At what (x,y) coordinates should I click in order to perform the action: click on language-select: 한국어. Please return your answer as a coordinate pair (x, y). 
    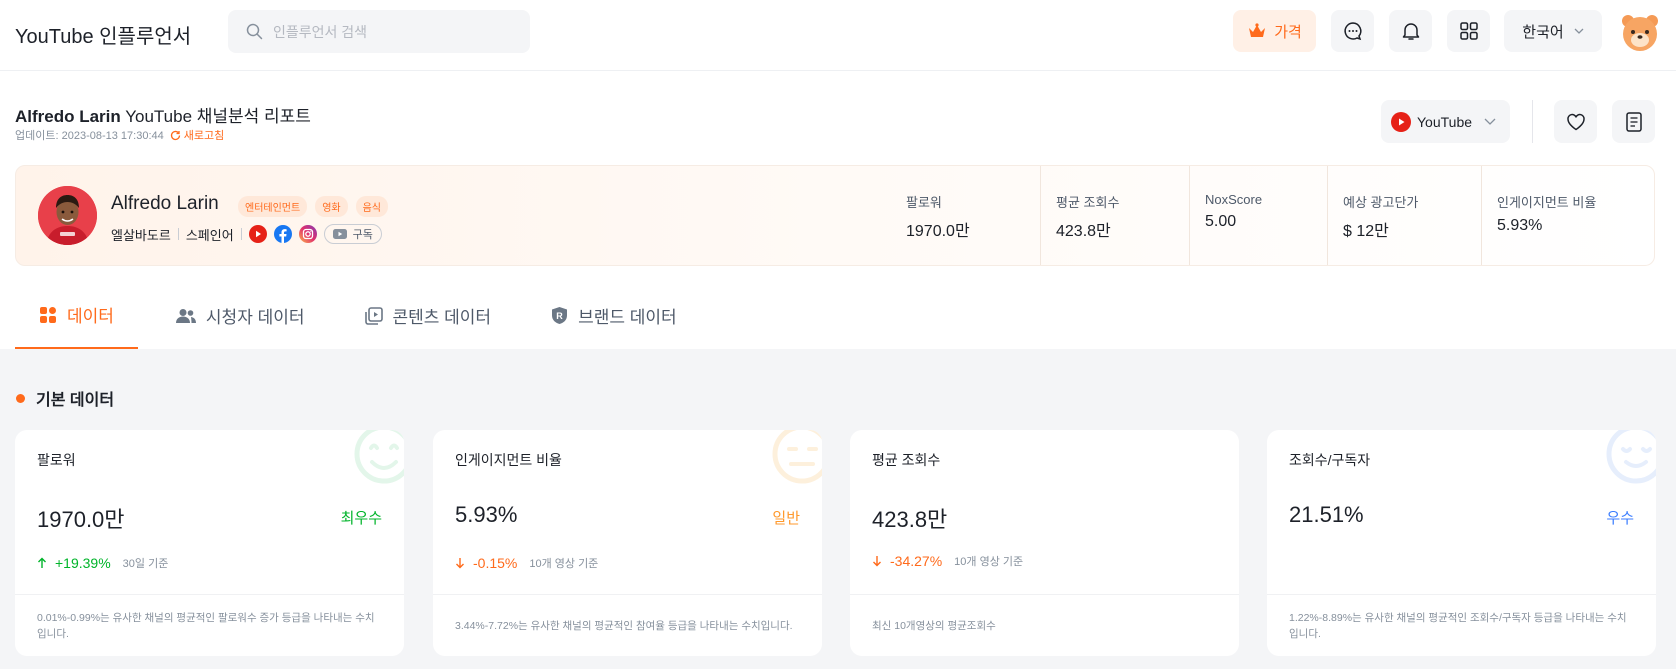
    Looking at the image, I should click on (1553, 31).